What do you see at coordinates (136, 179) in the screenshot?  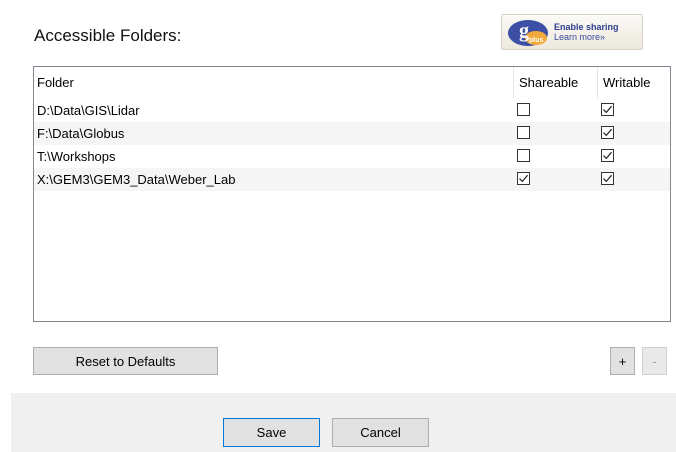 I see `folder-path: X:\GEM3\GEM3_Data\Weber_Lab` at bounding box center [136, 179].